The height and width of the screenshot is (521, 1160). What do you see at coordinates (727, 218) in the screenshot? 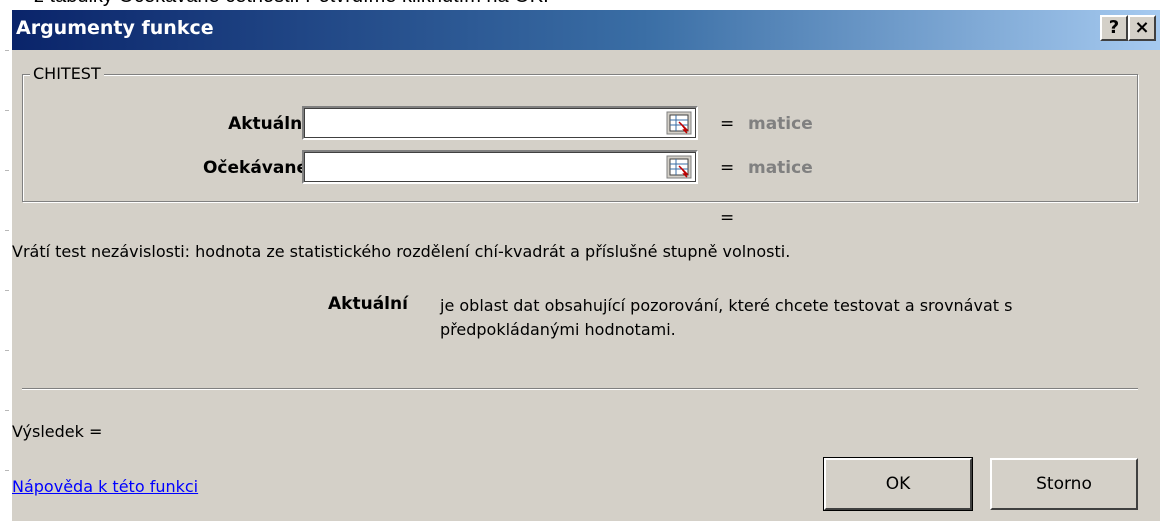
I see `formula-result-equals: =` at bounding box center [727, 218].